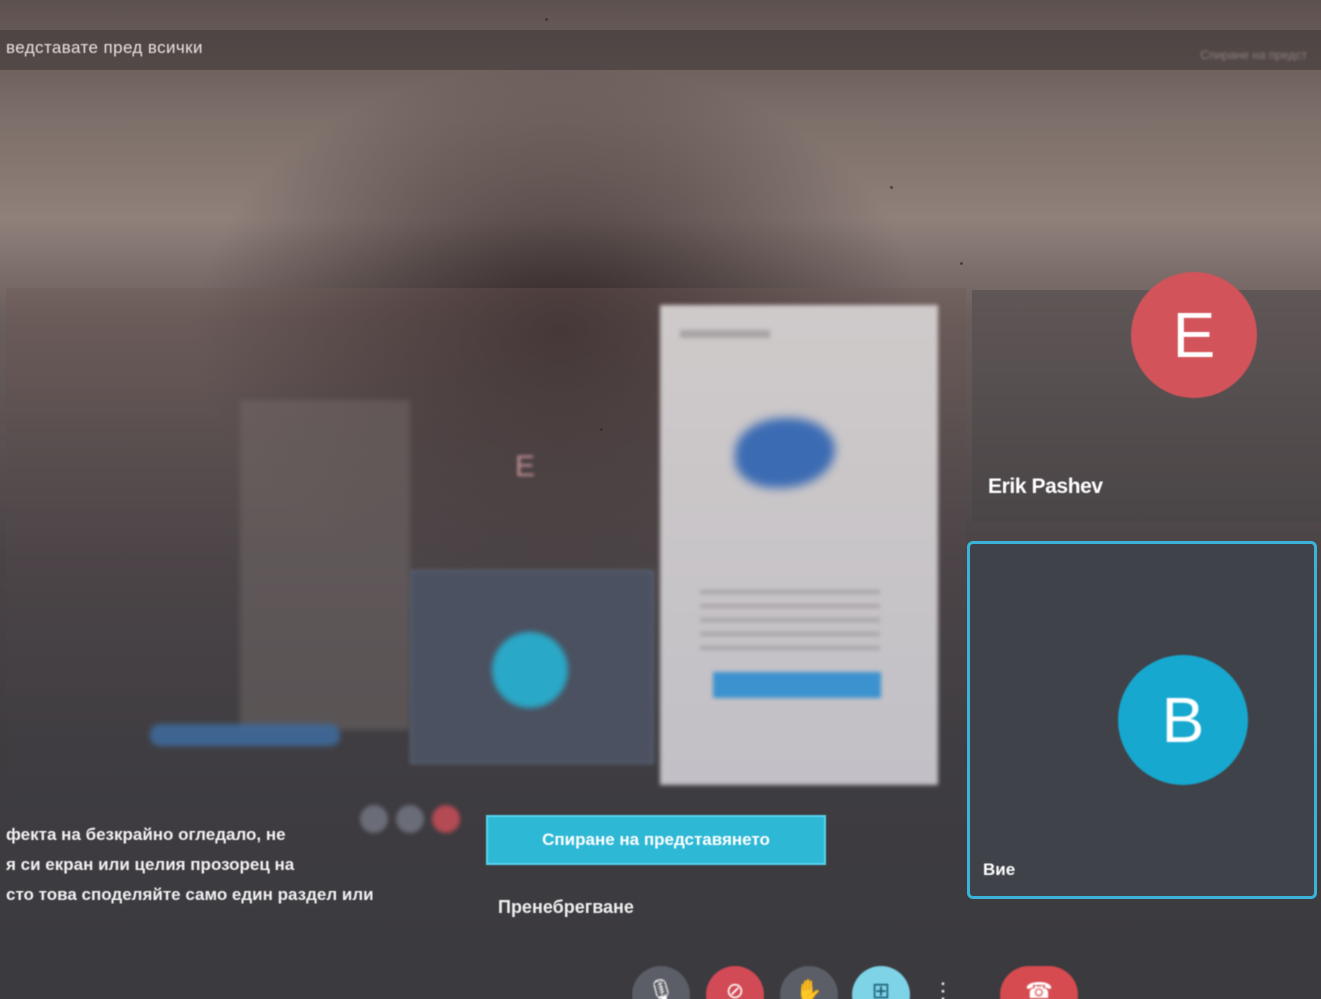 Image resolution: width=1321 pixels, height=999 pixels. I want to click on end-call-icon: ☎, so click(1039, 982).